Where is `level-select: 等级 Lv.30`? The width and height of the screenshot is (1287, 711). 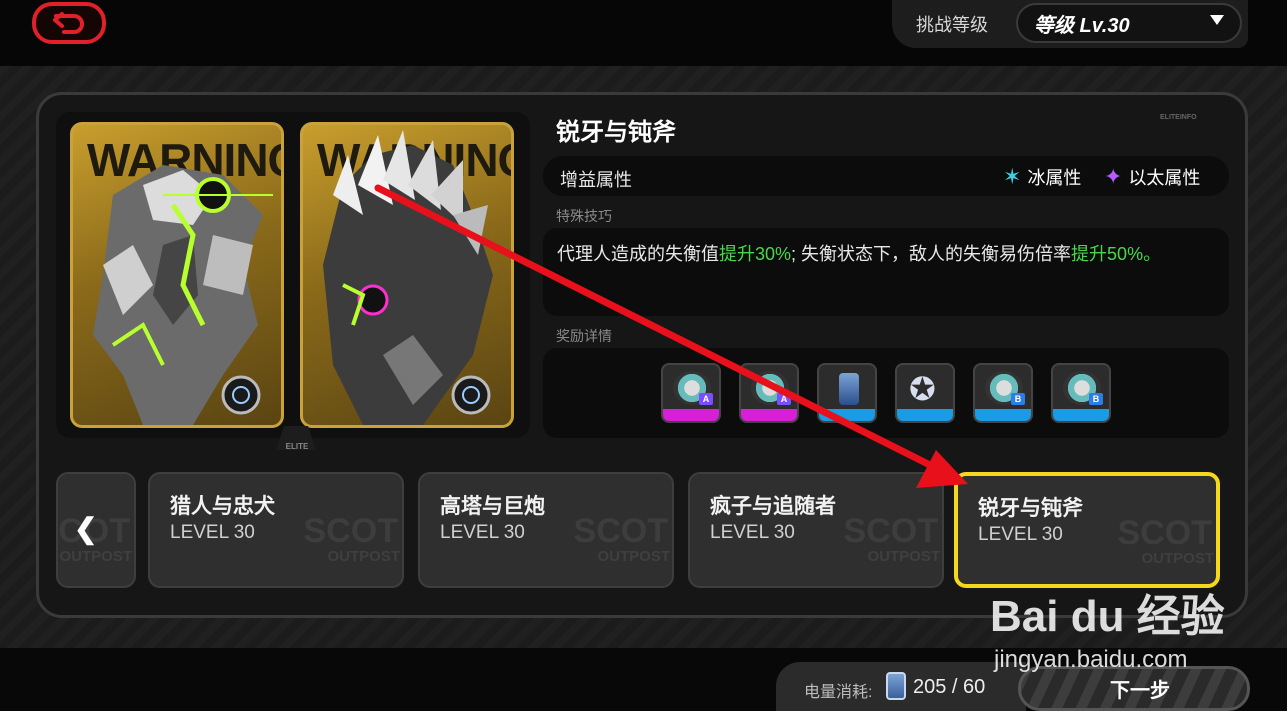 level-select: 等级 Lv.30 is located at coordinates (1129, 23).